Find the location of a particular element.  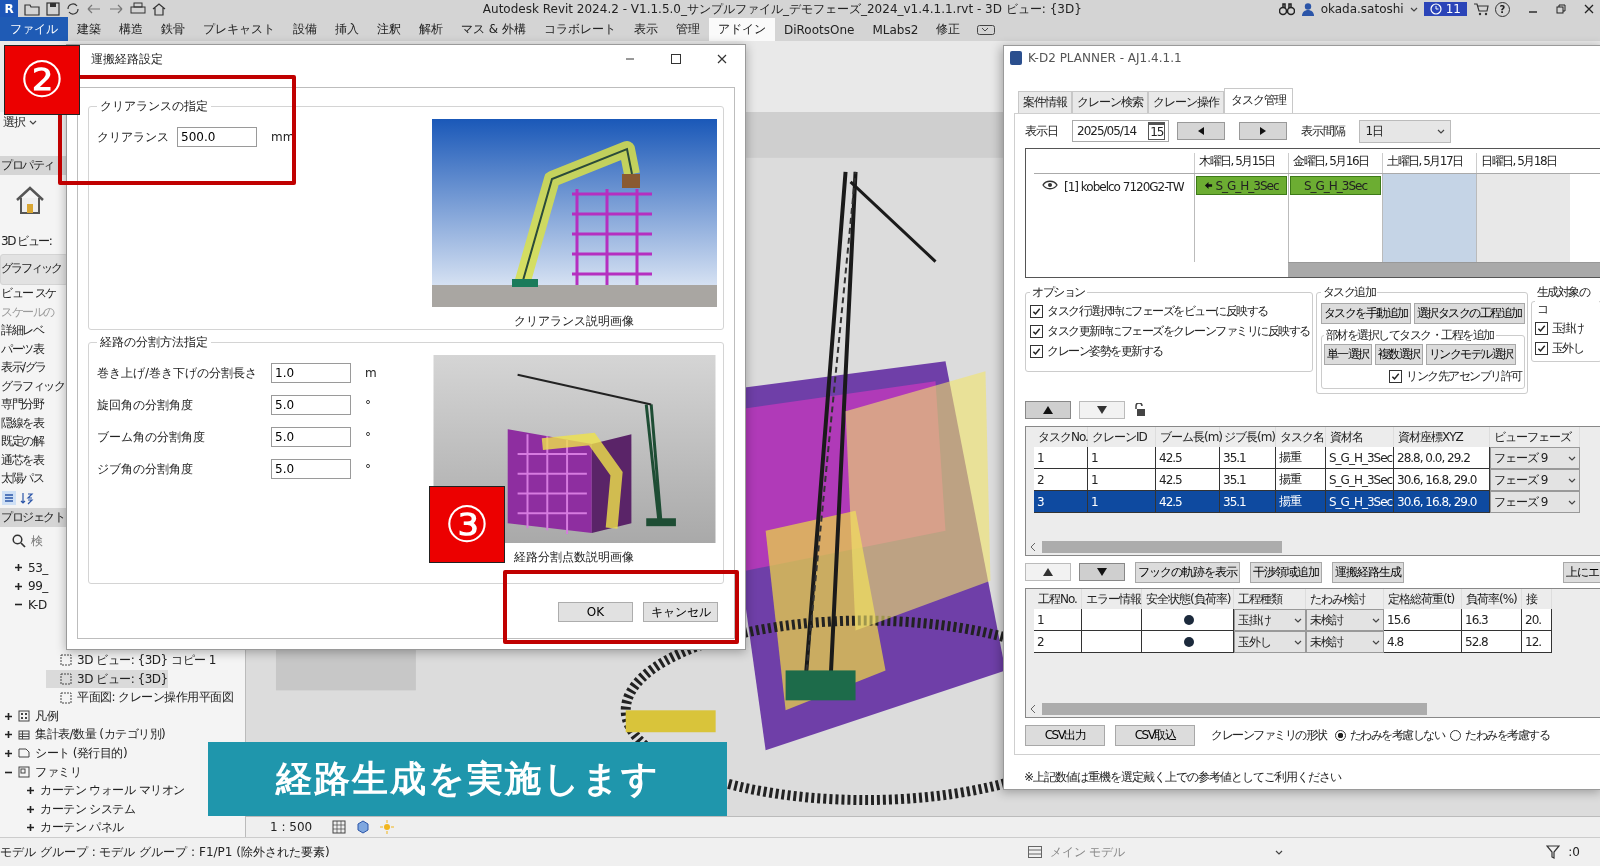

tree-item: カーテン システム is located at coordinates (81, 809).